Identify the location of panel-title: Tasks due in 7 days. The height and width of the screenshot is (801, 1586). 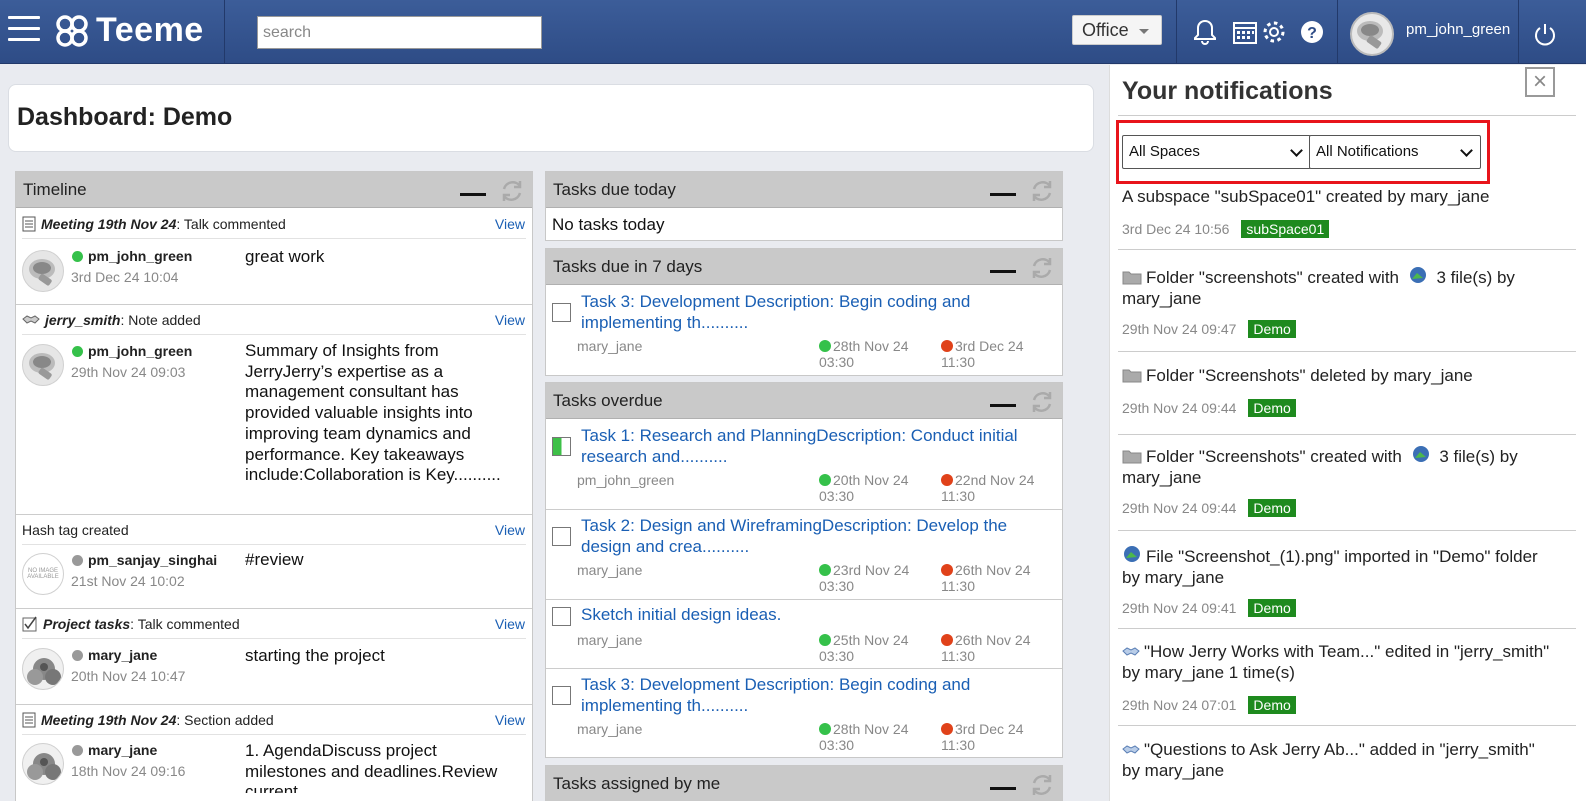
(628, 266).